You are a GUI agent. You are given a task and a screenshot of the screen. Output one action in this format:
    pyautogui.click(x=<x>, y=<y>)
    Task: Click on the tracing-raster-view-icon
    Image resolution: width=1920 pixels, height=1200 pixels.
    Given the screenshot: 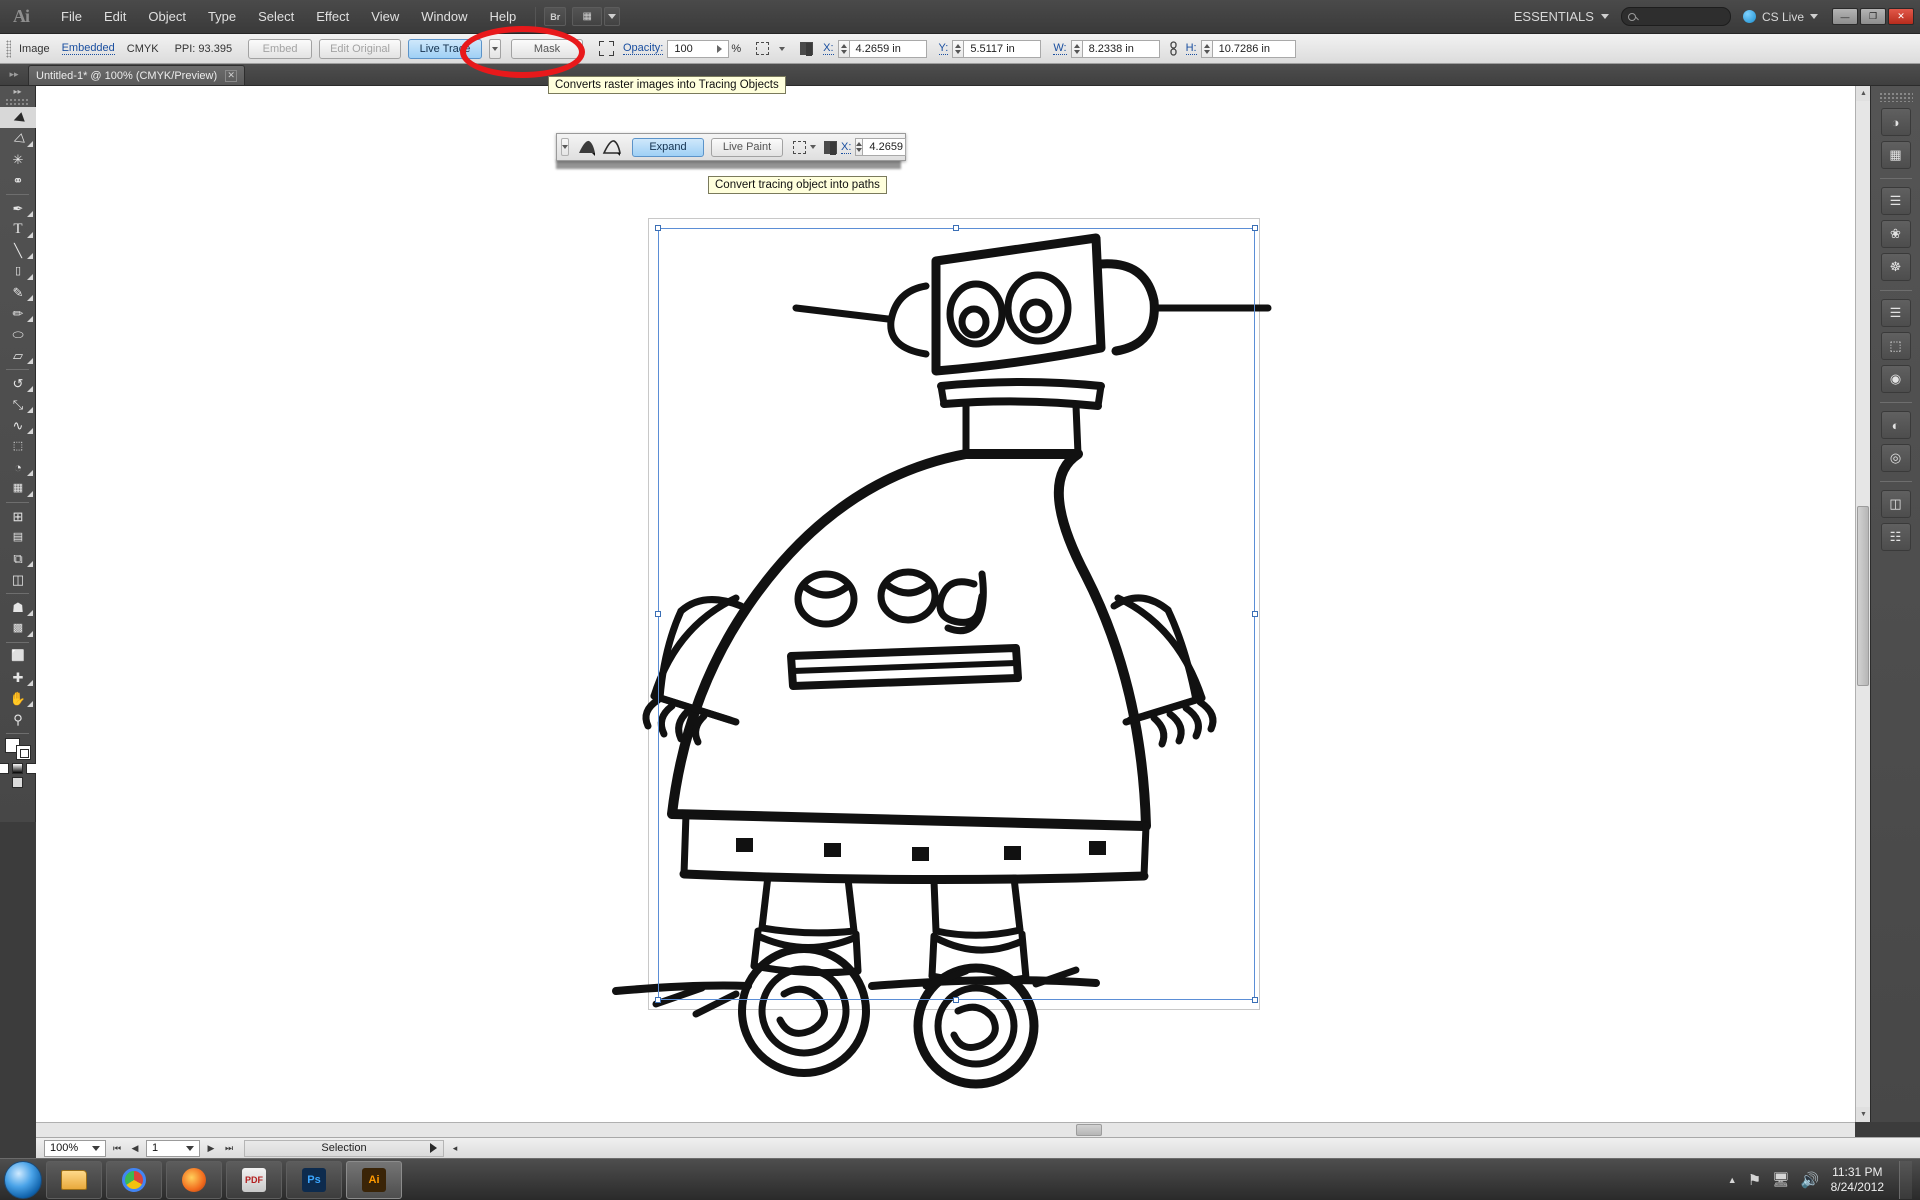 What is the action you would take?
    pyautogui.click(x=587, y=147)
    